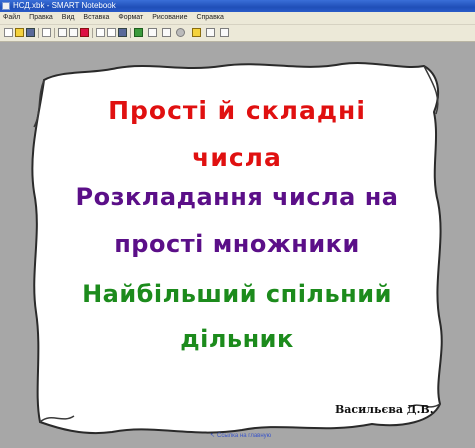 The width and height of the screenshot is (475, 448). I want to click on author-name: Васильєва Д.В., so click(384, 409).